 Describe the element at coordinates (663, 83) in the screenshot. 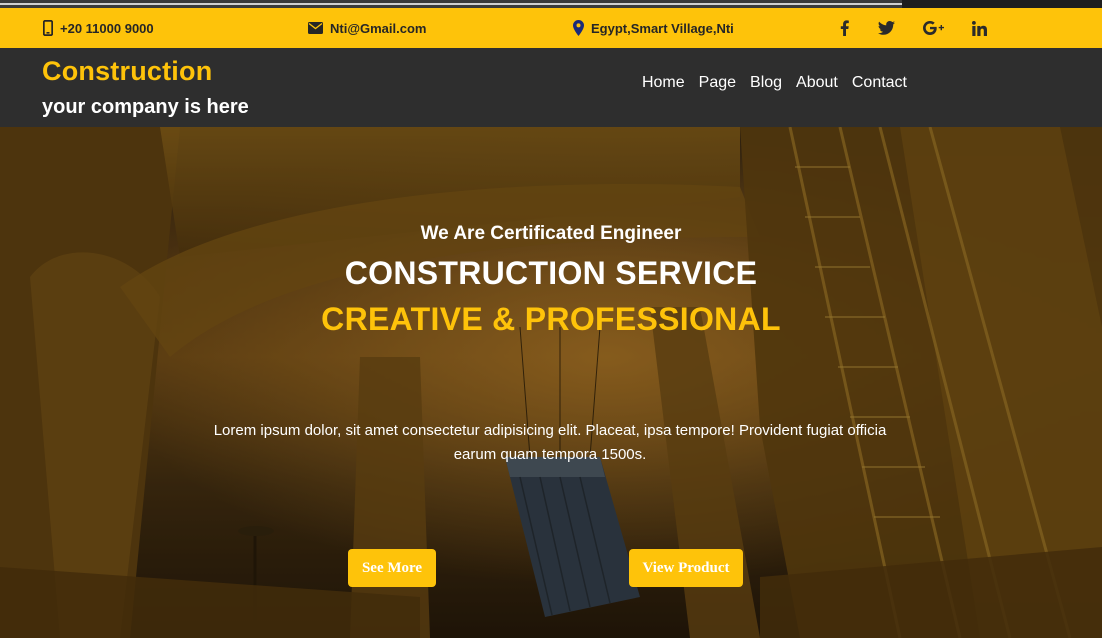

I see `nav-home: Home` at that location.